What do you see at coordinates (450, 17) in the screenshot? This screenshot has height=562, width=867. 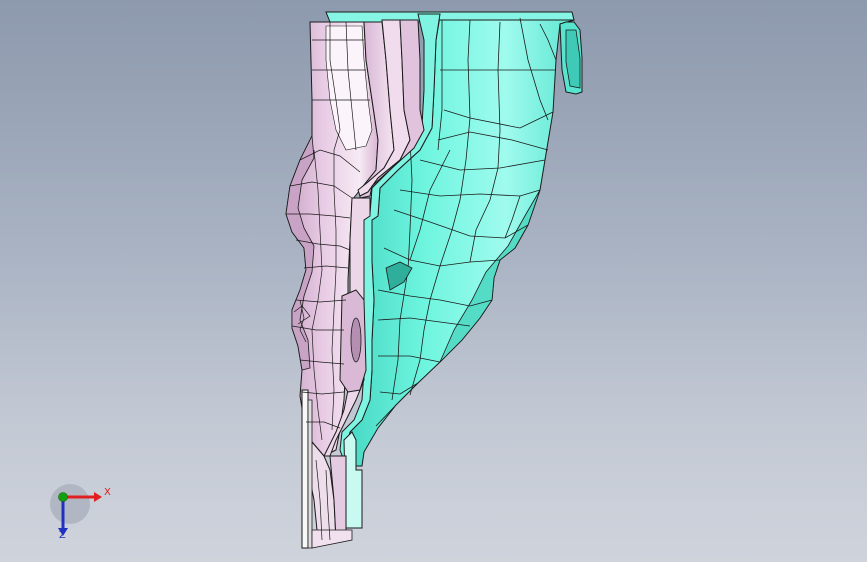 I see `cyan-top-plate` at bounding box center [450, 17].